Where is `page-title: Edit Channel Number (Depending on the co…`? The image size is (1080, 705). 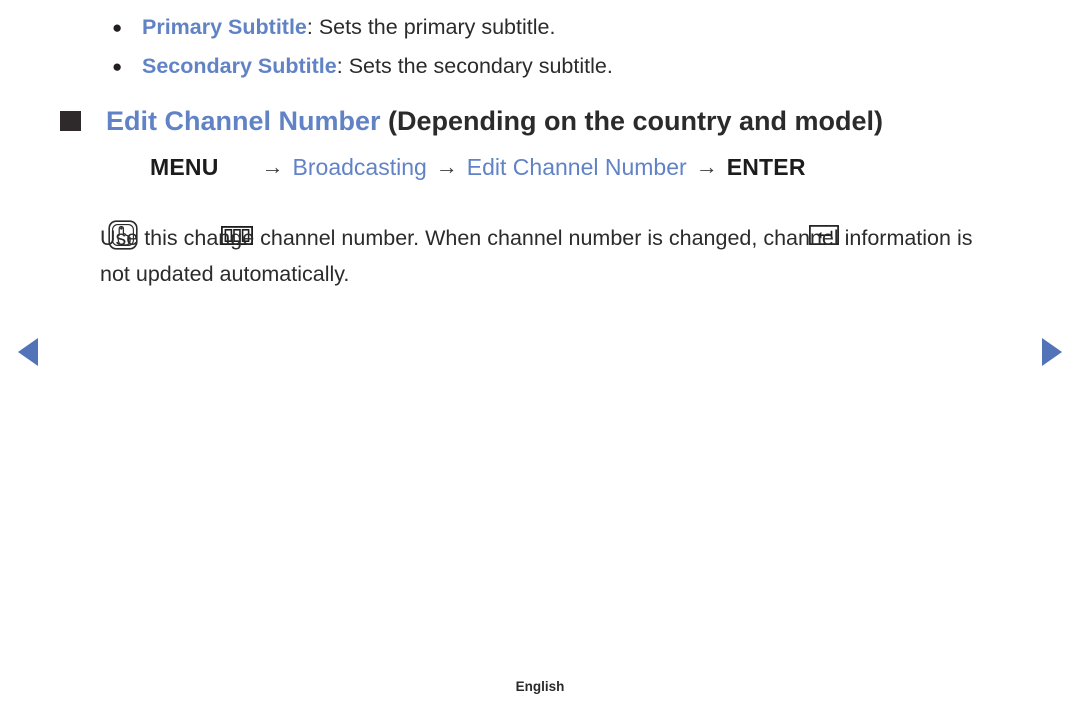 page-title: Edit Channel Number (Depending on the co… is located at coordinates (494, 121).